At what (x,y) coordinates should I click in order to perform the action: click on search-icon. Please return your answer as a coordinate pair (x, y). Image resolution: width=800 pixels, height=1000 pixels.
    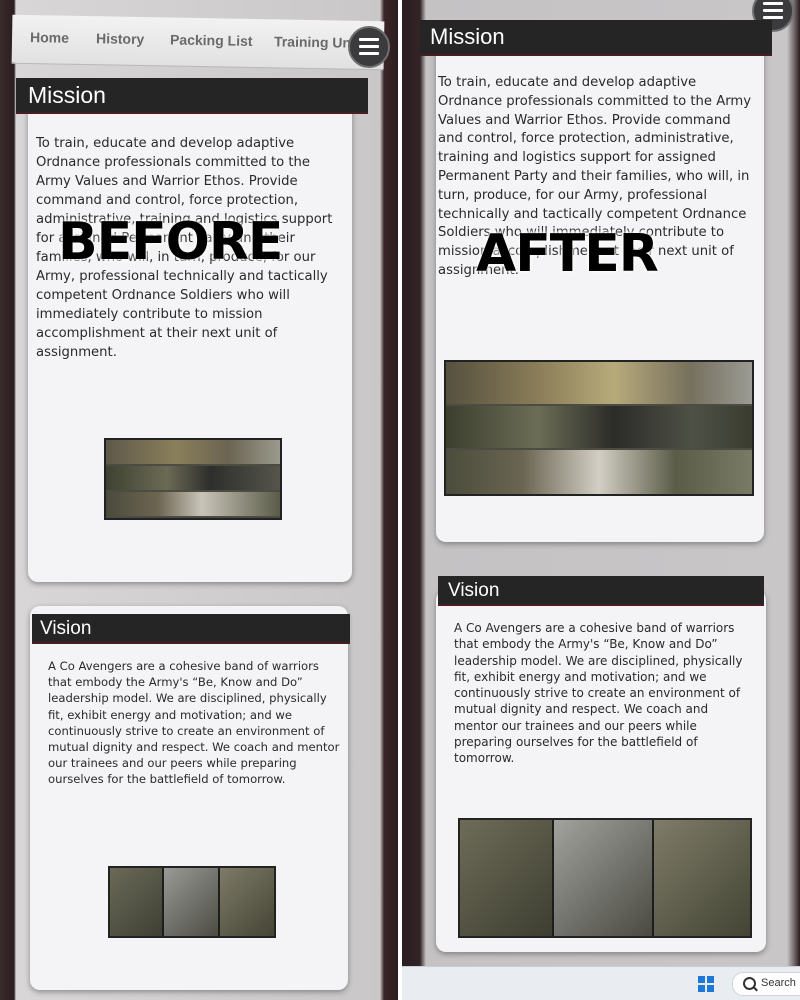
    Looking at the image, I should click on (749, 983).